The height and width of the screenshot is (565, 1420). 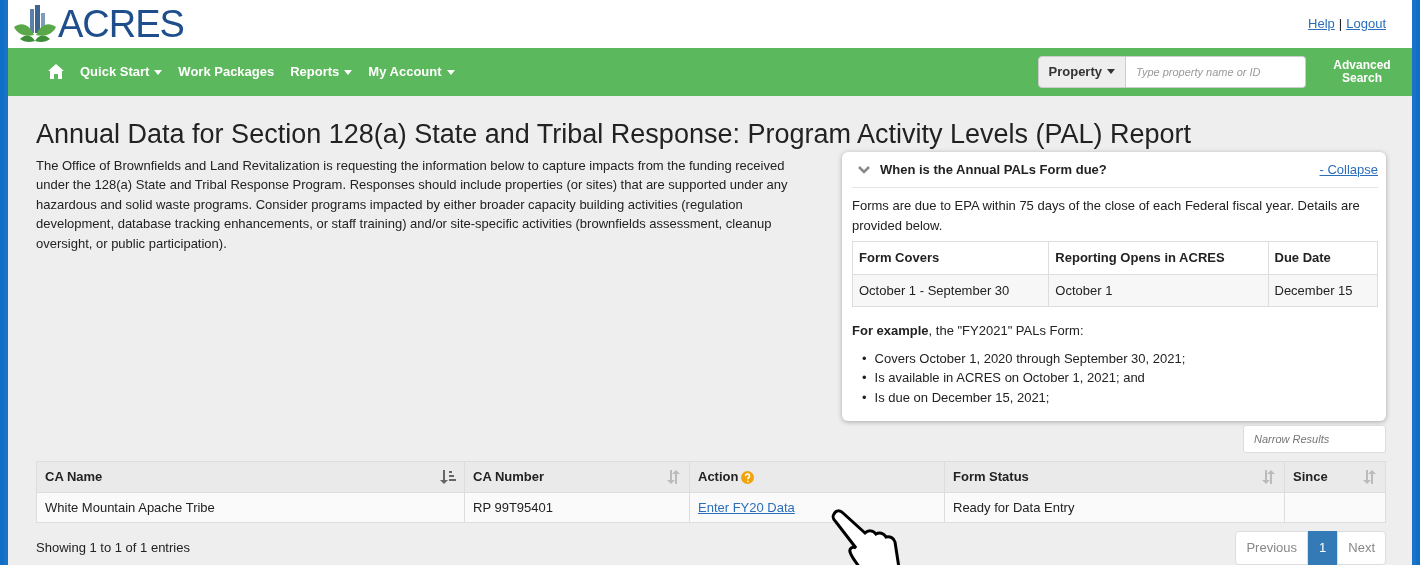 What do you see at coordinates (113, 548) in the screenshot?
I see `entries-info: Showing 1 to 1 of 1 entries` at bounding box center [113, 548].